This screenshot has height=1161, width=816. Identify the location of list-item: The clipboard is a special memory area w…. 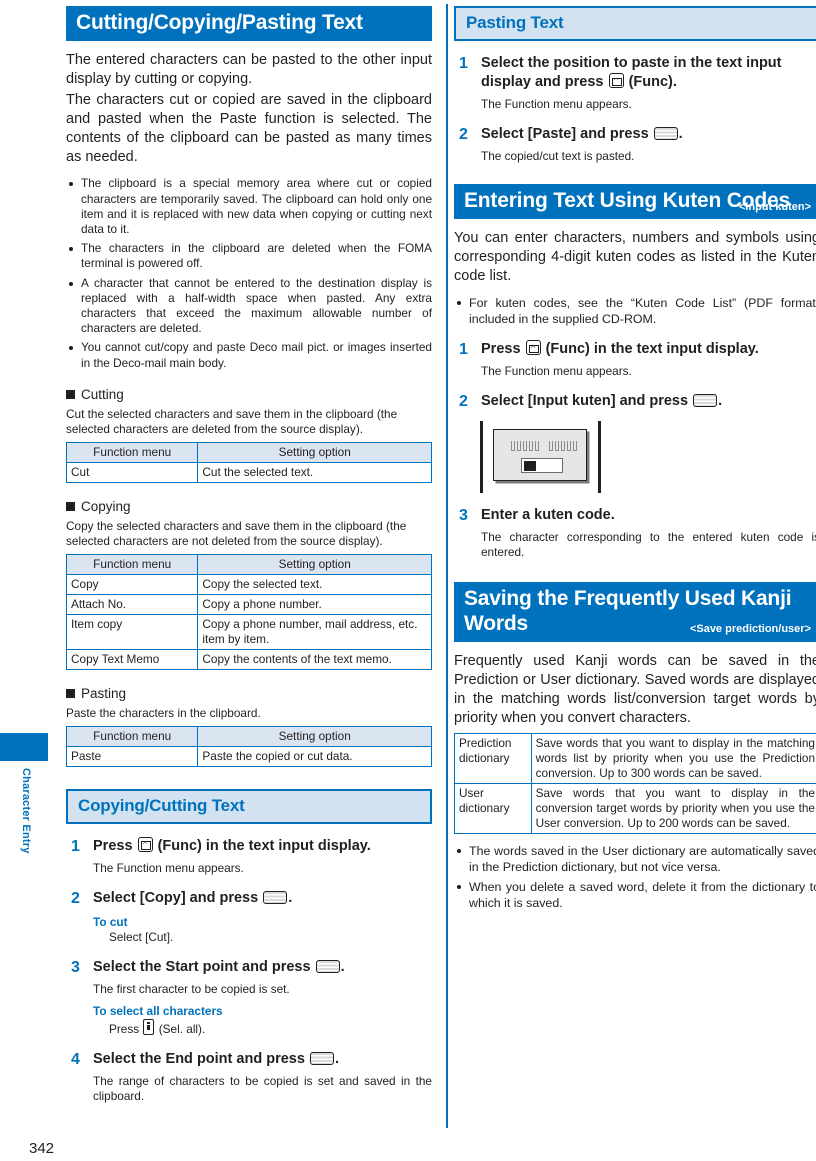
(249, 206).